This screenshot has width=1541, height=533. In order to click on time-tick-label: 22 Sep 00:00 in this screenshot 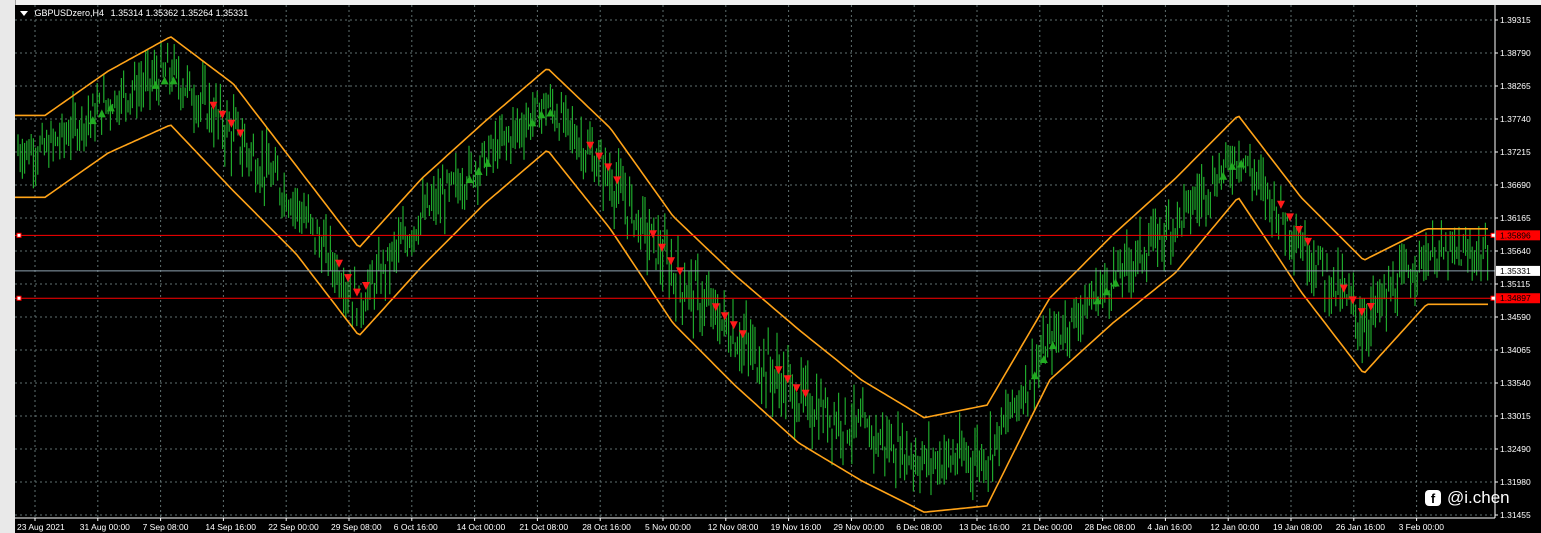, I will do `click(293, 527)`.